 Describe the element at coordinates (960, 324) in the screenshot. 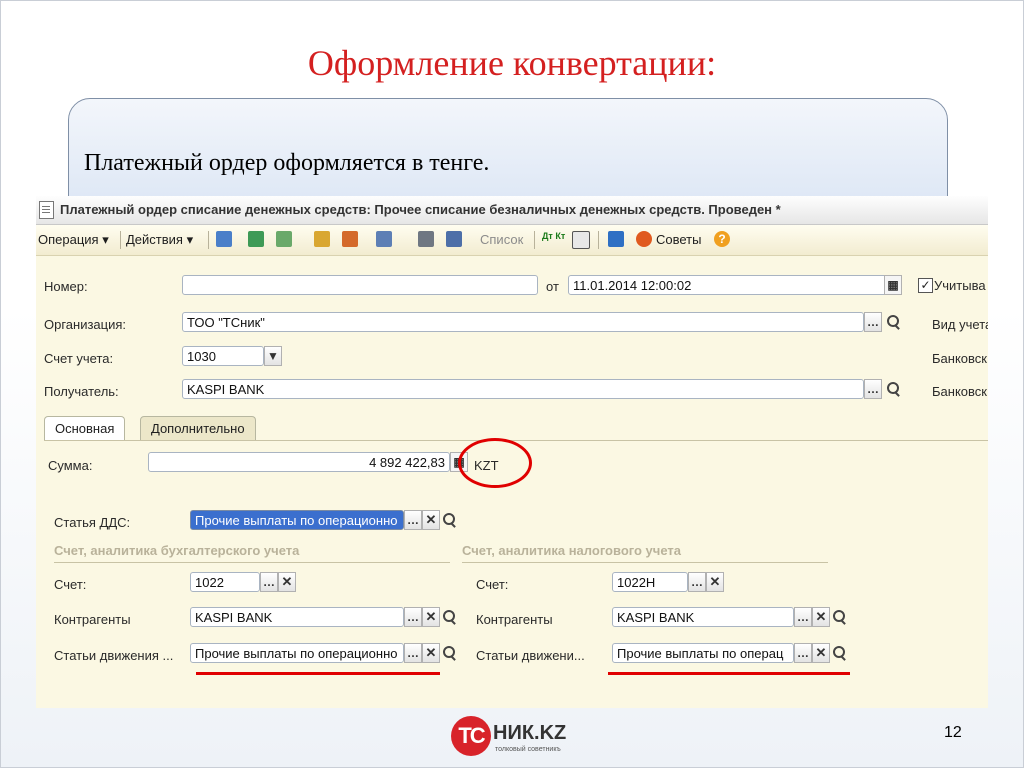

I see `accounting-type-label: Вид учета` at that location.